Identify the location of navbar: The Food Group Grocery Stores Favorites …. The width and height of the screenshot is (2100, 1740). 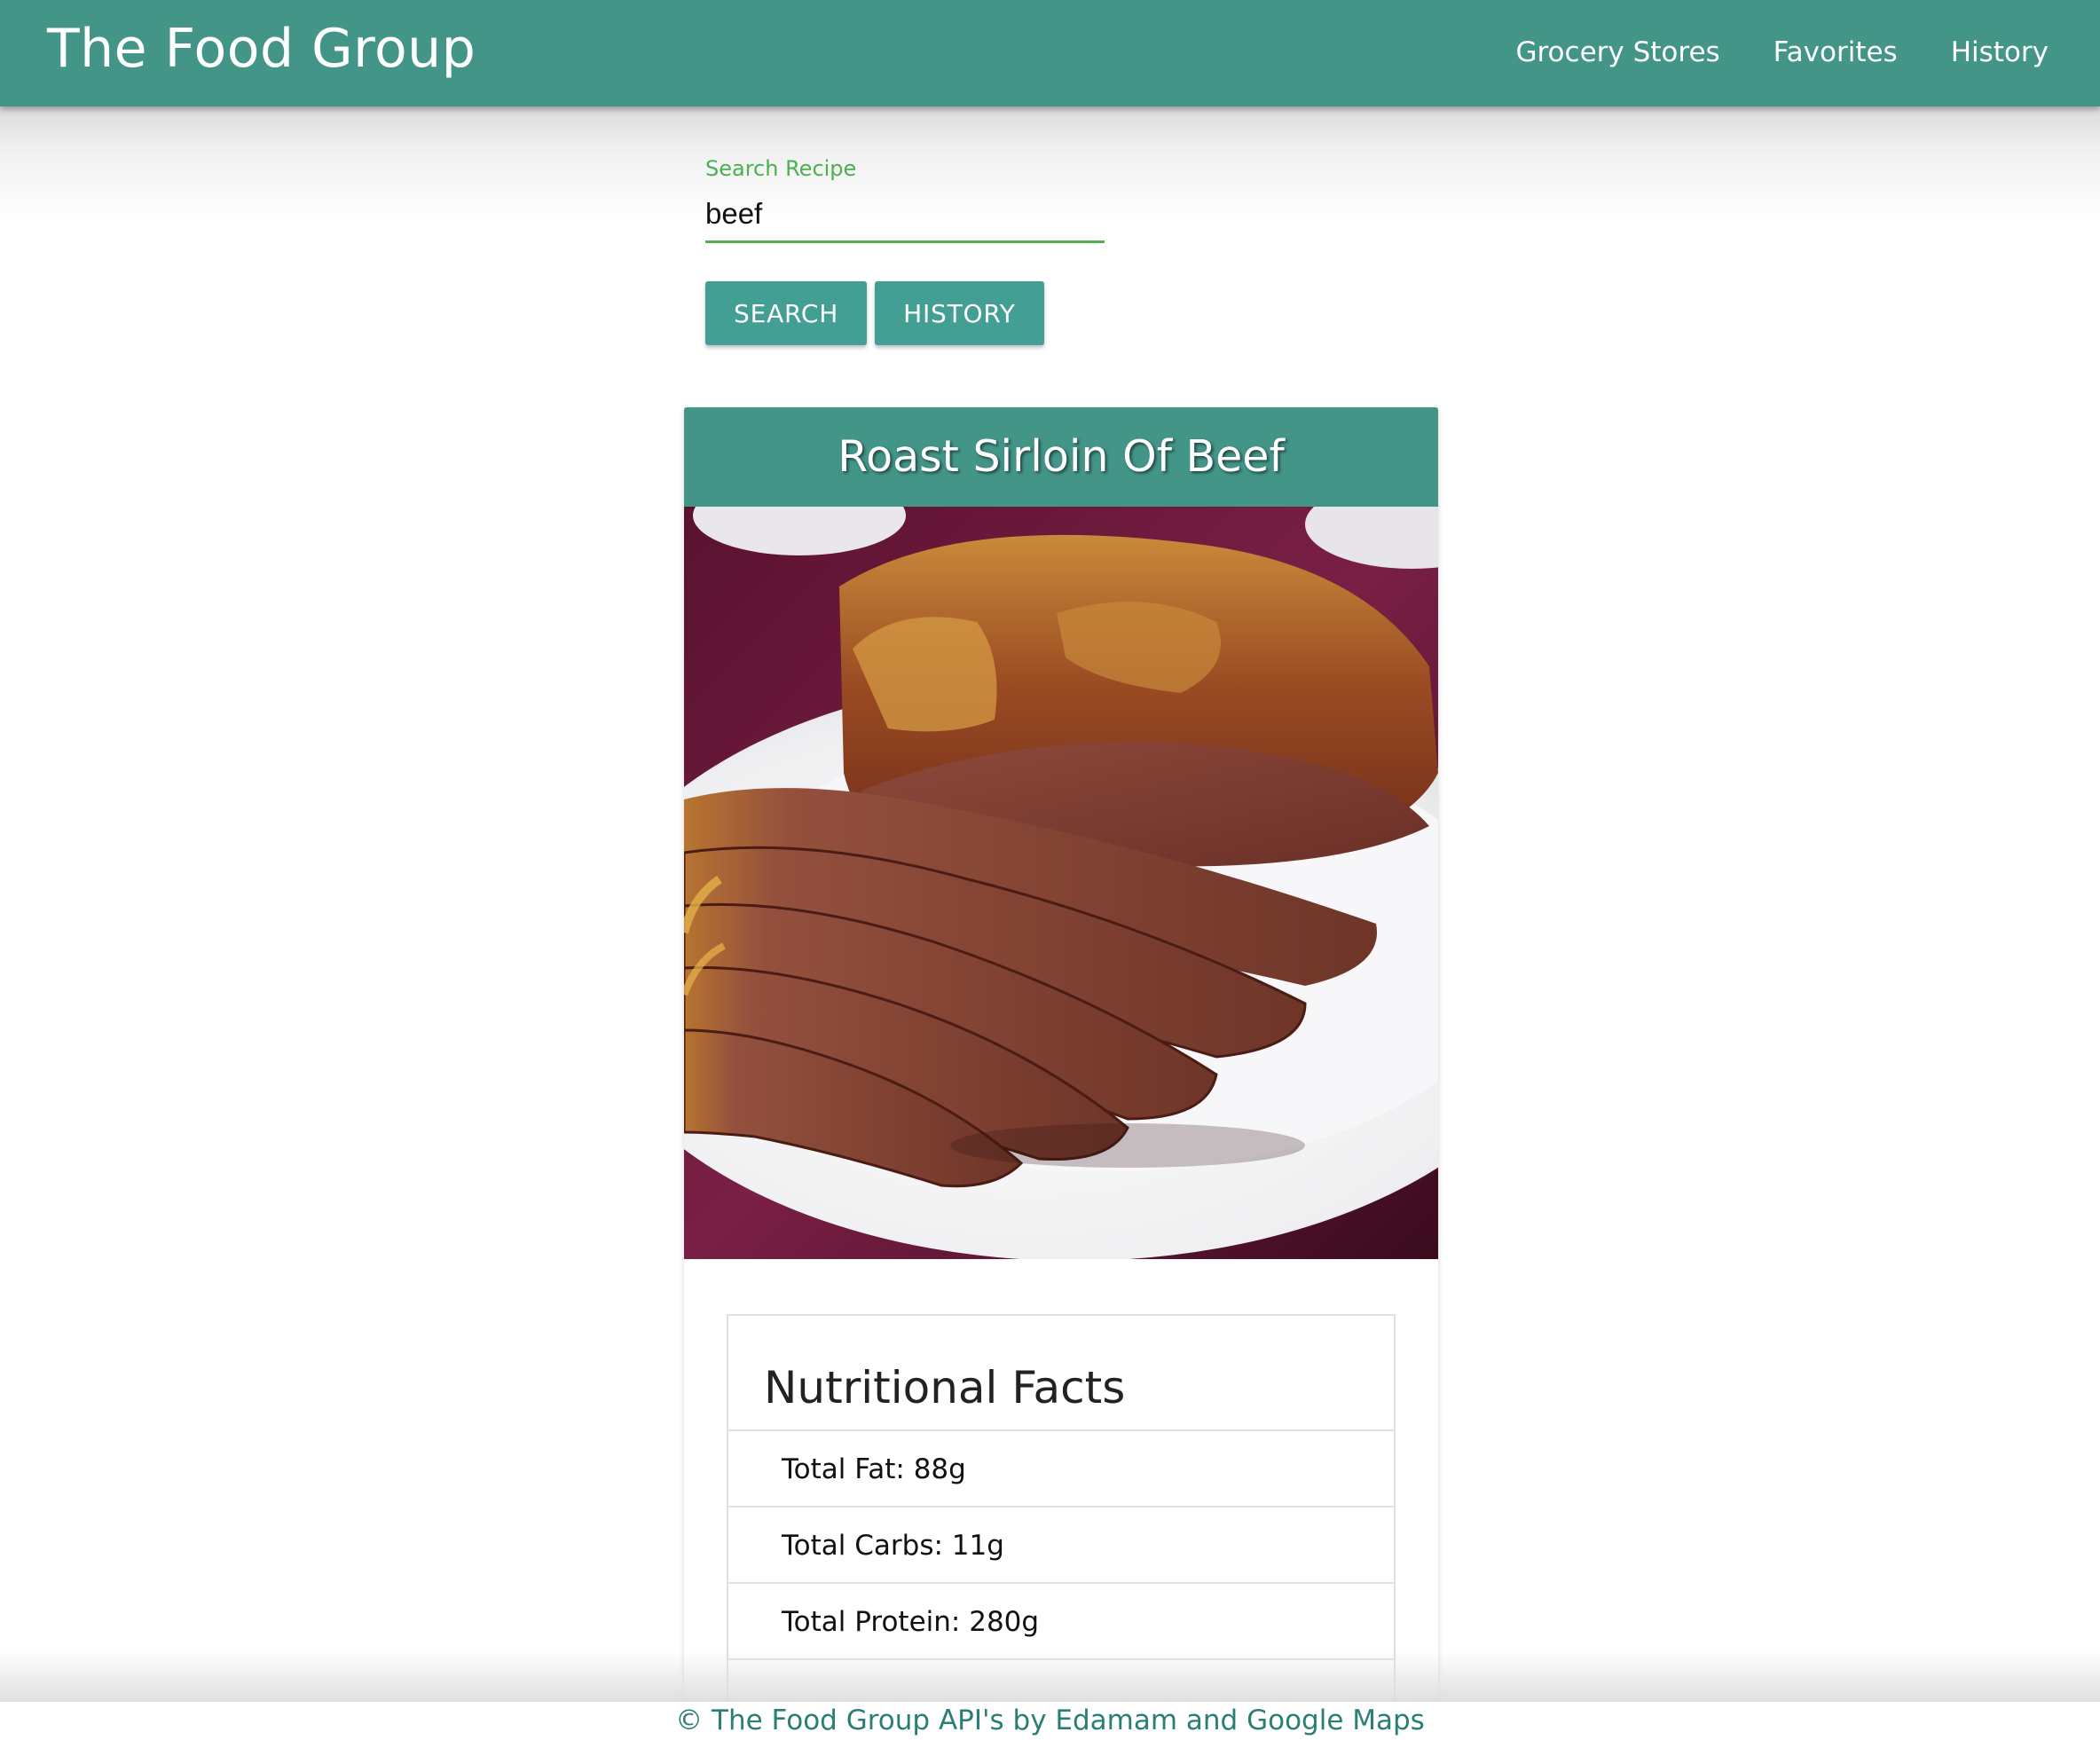
(1050, 53).